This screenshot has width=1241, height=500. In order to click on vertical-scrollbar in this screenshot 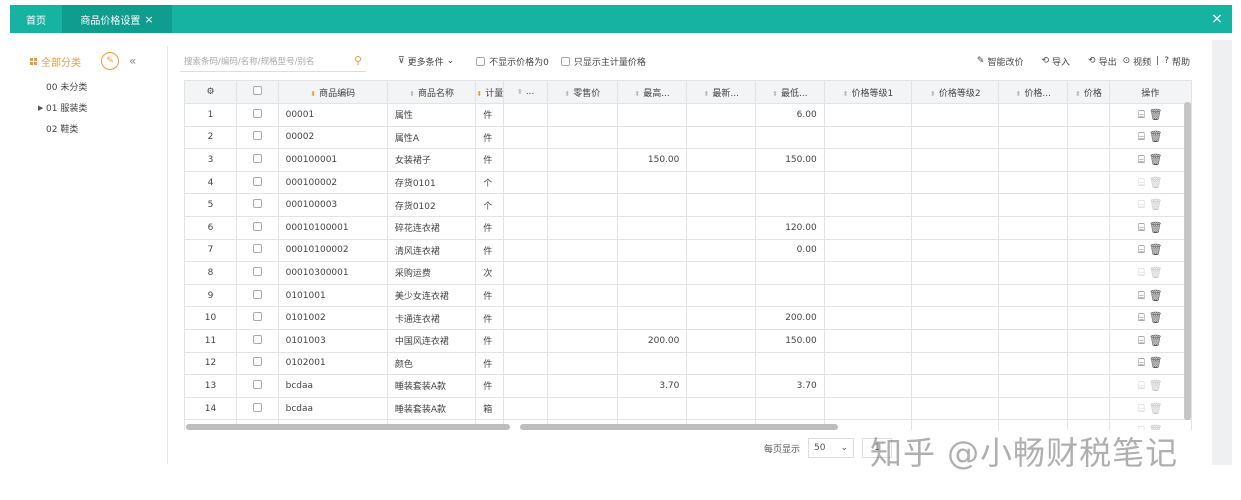, I will do `click(1187, 261)`.